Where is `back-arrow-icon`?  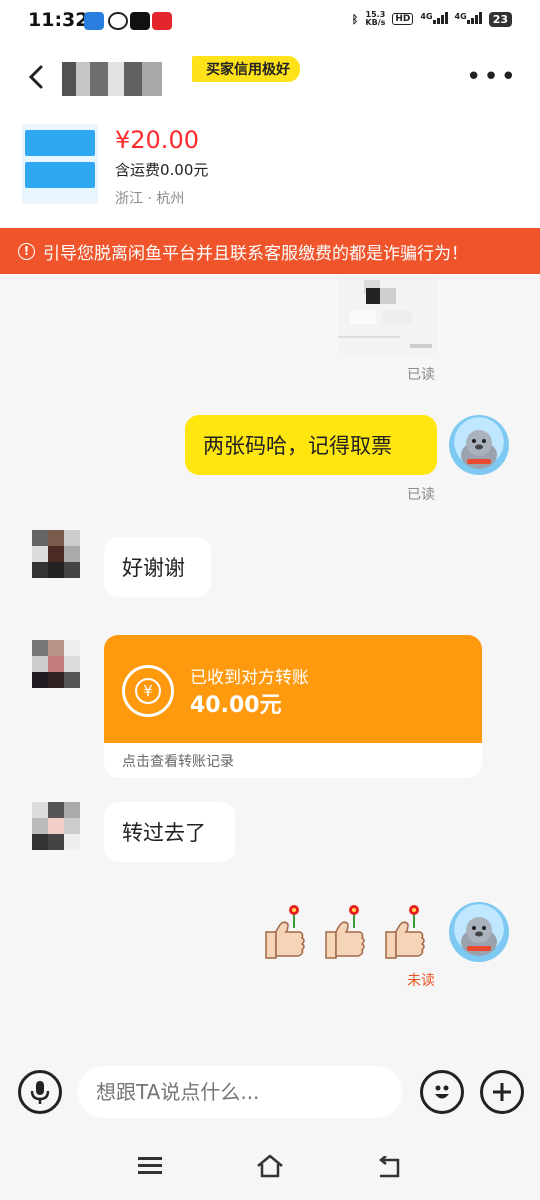 back-arrow-icon is located at coordinates (37, 77).